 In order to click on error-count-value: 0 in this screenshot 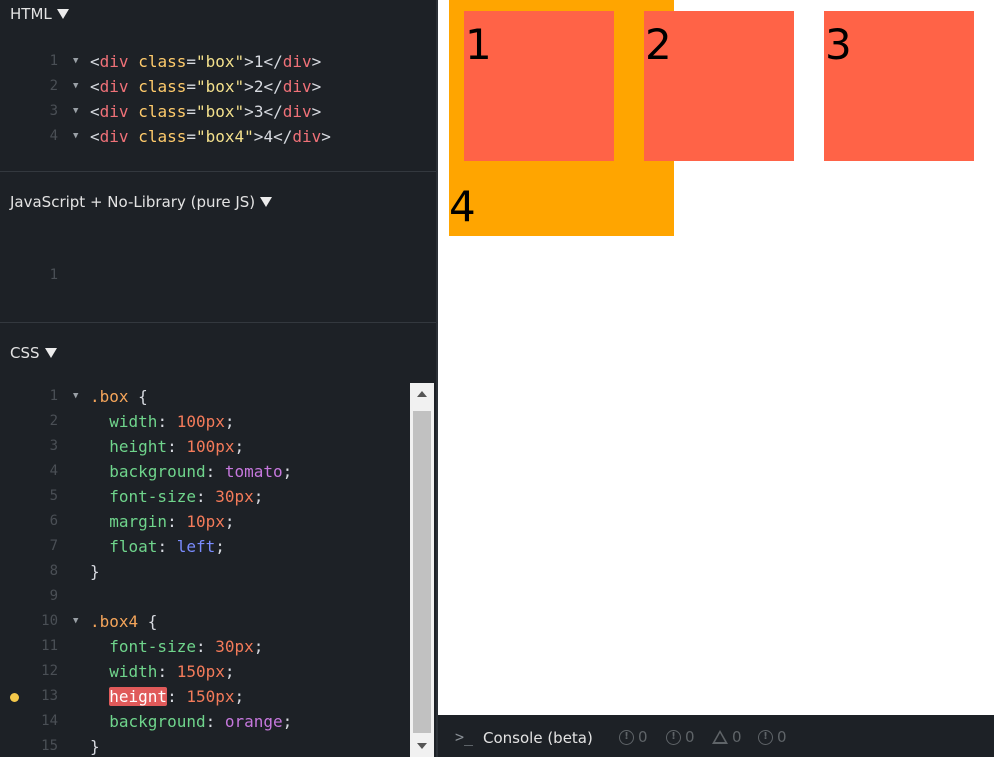, I will do `click(643, 737)`.